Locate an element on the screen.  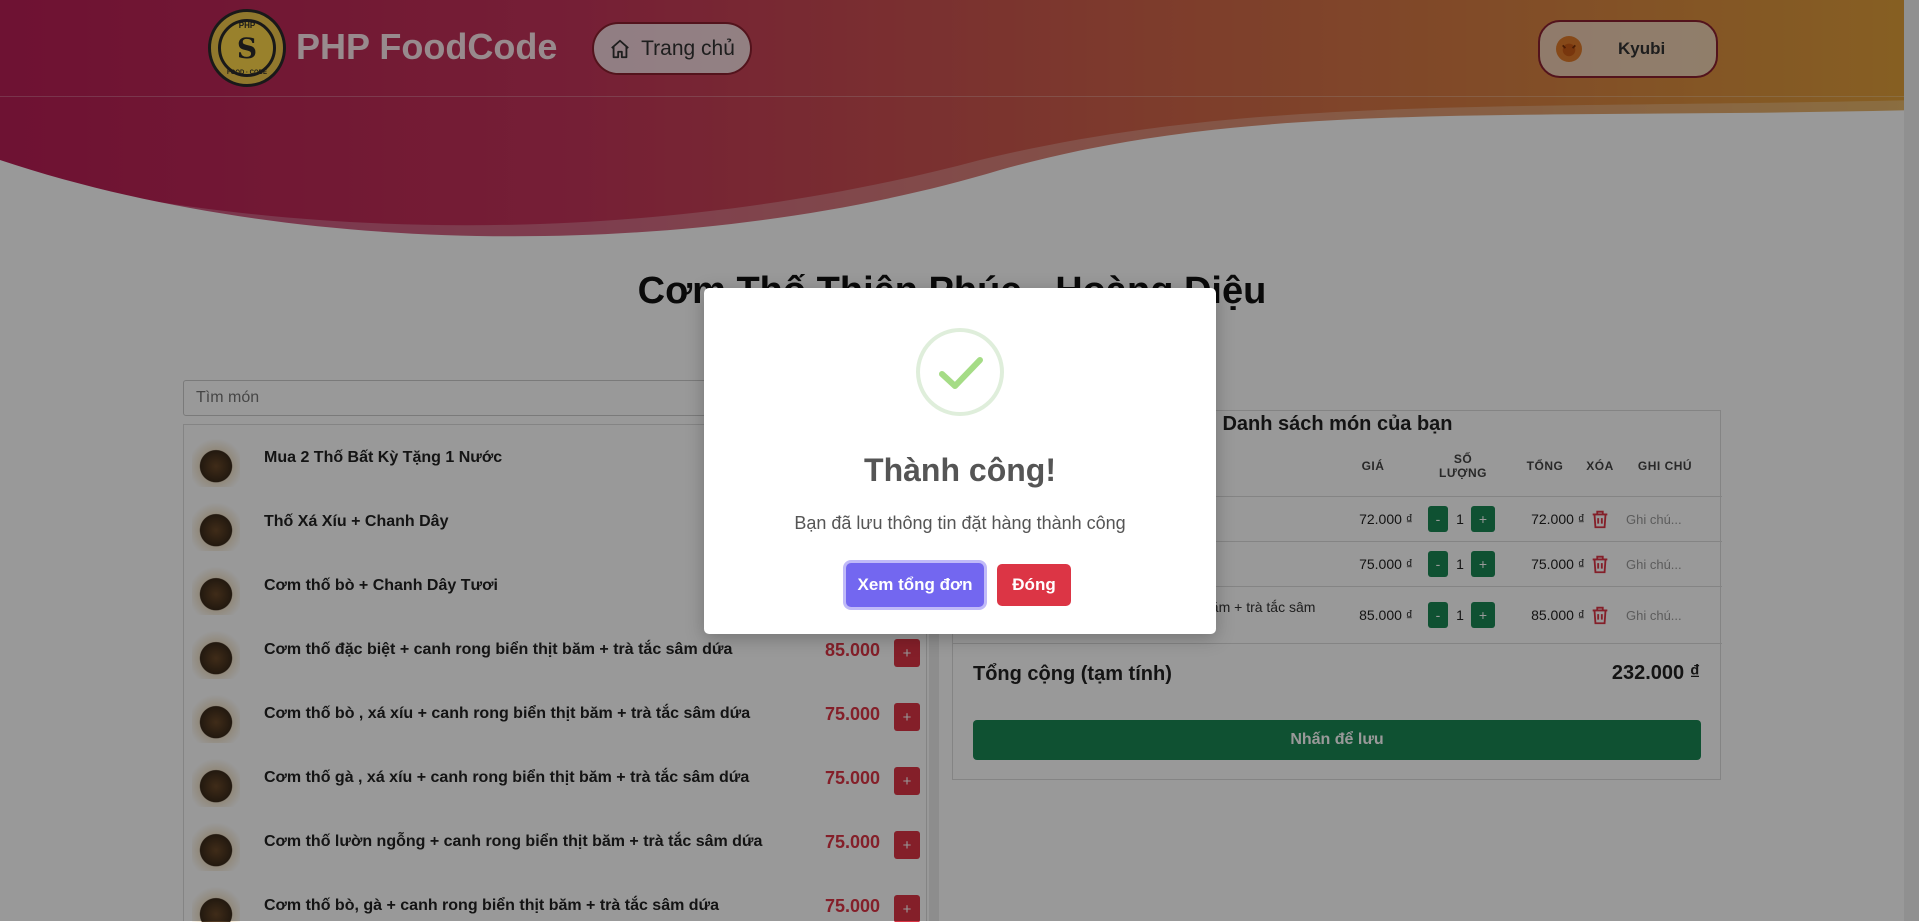
success-check-icon is located at coordinates (960, 372).